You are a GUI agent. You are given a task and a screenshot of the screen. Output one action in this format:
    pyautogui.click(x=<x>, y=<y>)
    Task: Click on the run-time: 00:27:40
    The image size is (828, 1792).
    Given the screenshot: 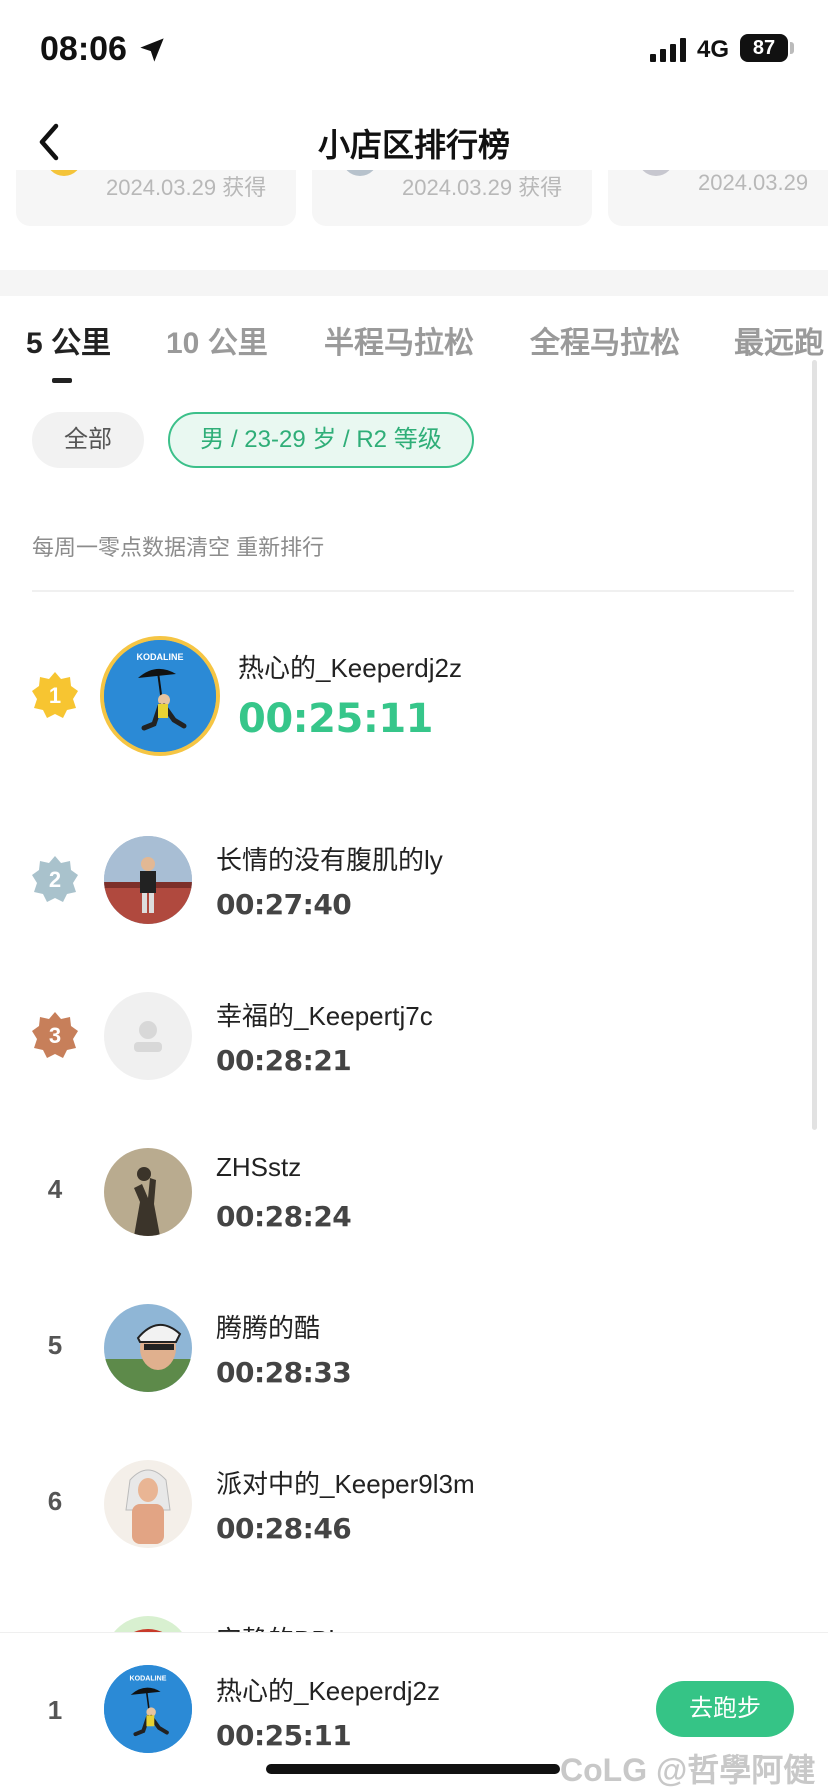 What is the action you would take?
    pyautogui.click(x=284, y=904)
    